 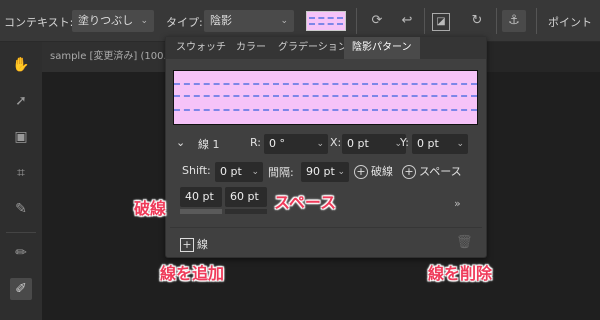 I want to click on plus-square-icon: +, so click(x=187, y=245).